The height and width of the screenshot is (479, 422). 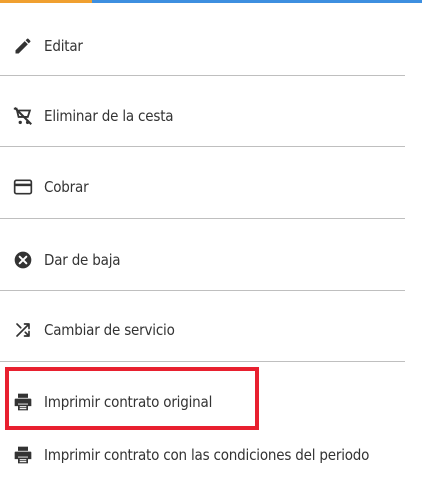 What do you see at coordinates (82, 260) in the screenshot?
I see `menu-item-label: Dar de baja` at bounding box center [82, 260].